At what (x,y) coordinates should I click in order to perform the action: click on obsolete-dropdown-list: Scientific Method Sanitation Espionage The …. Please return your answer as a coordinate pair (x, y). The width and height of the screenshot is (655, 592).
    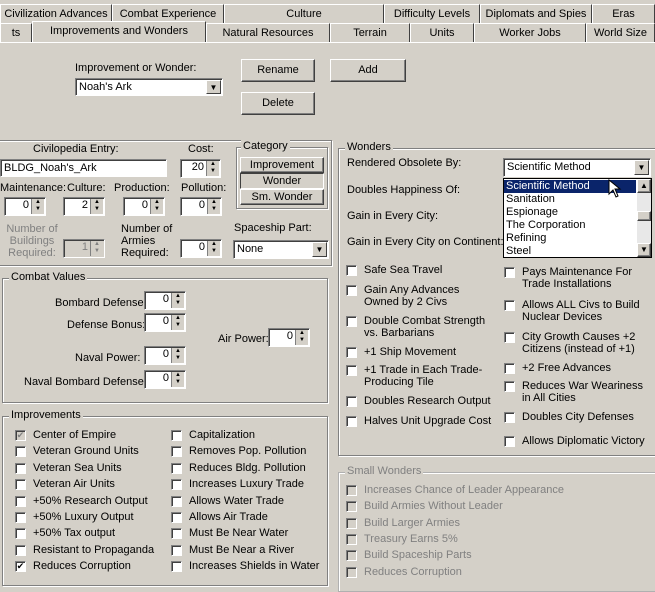
    Looking at the image, I should click on (577, 218).